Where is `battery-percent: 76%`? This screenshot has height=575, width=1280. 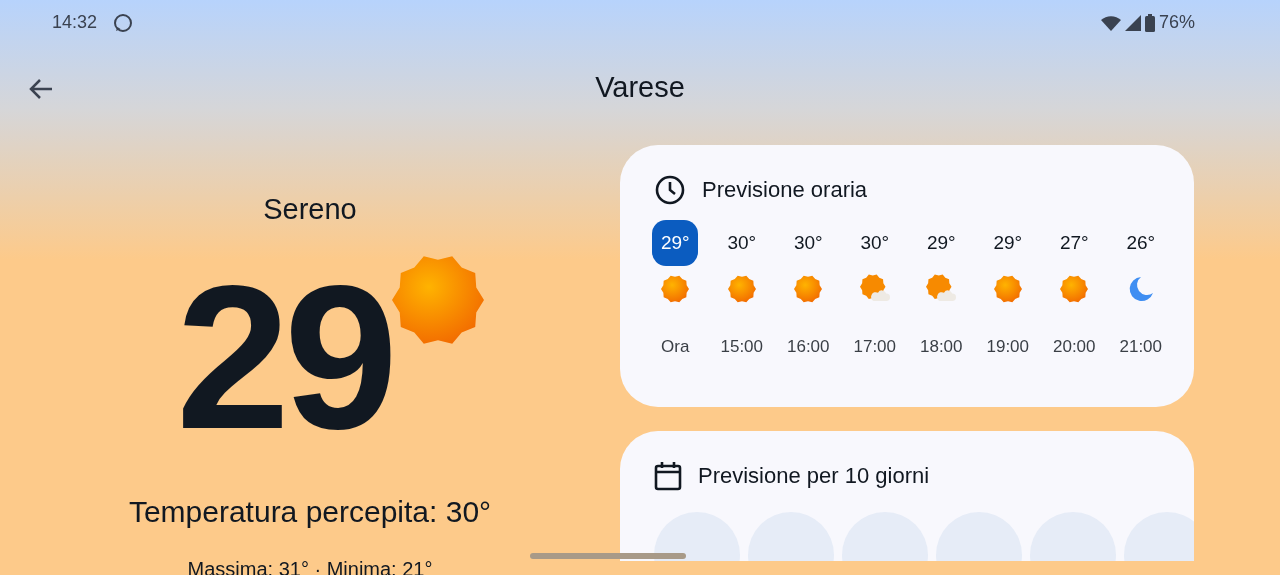
battery-percent: 76% is located at coordinates (1176, 22).